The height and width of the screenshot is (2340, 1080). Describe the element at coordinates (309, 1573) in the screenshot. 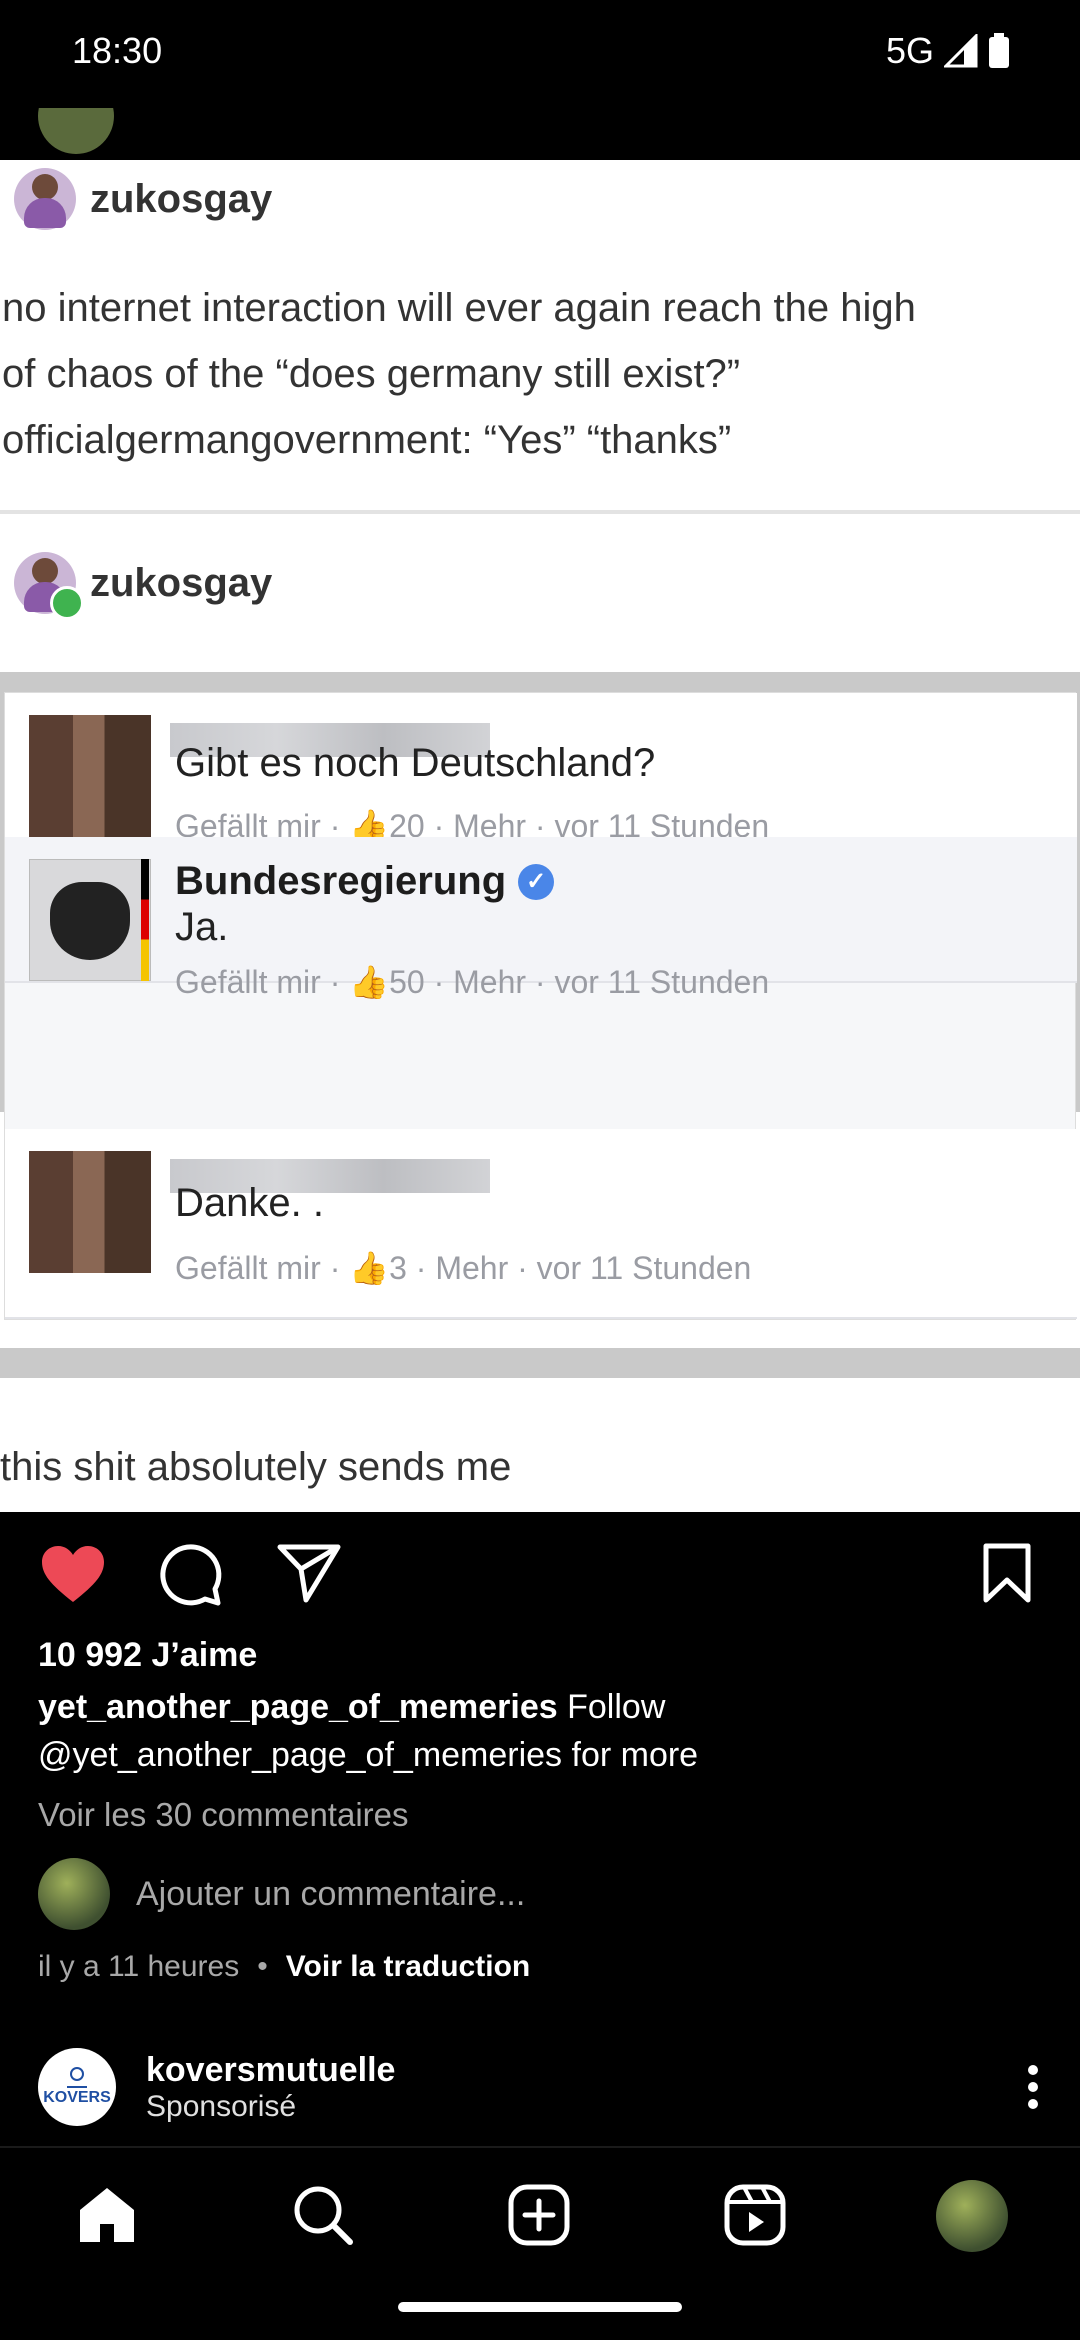

I see `share-send-icon` at that location.